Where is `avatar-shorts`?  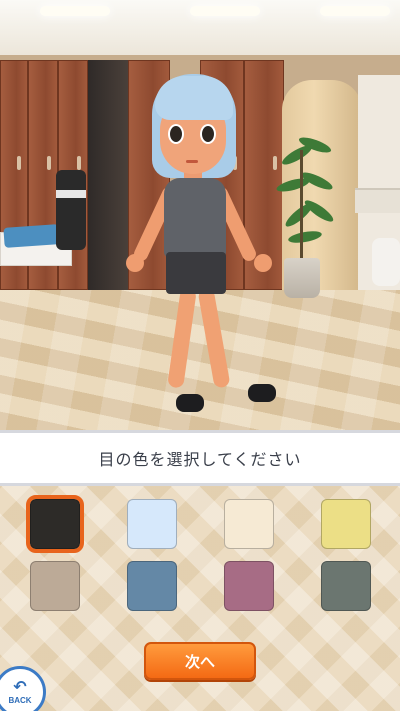
avatar-shorts is located at coordinates (196, 273).